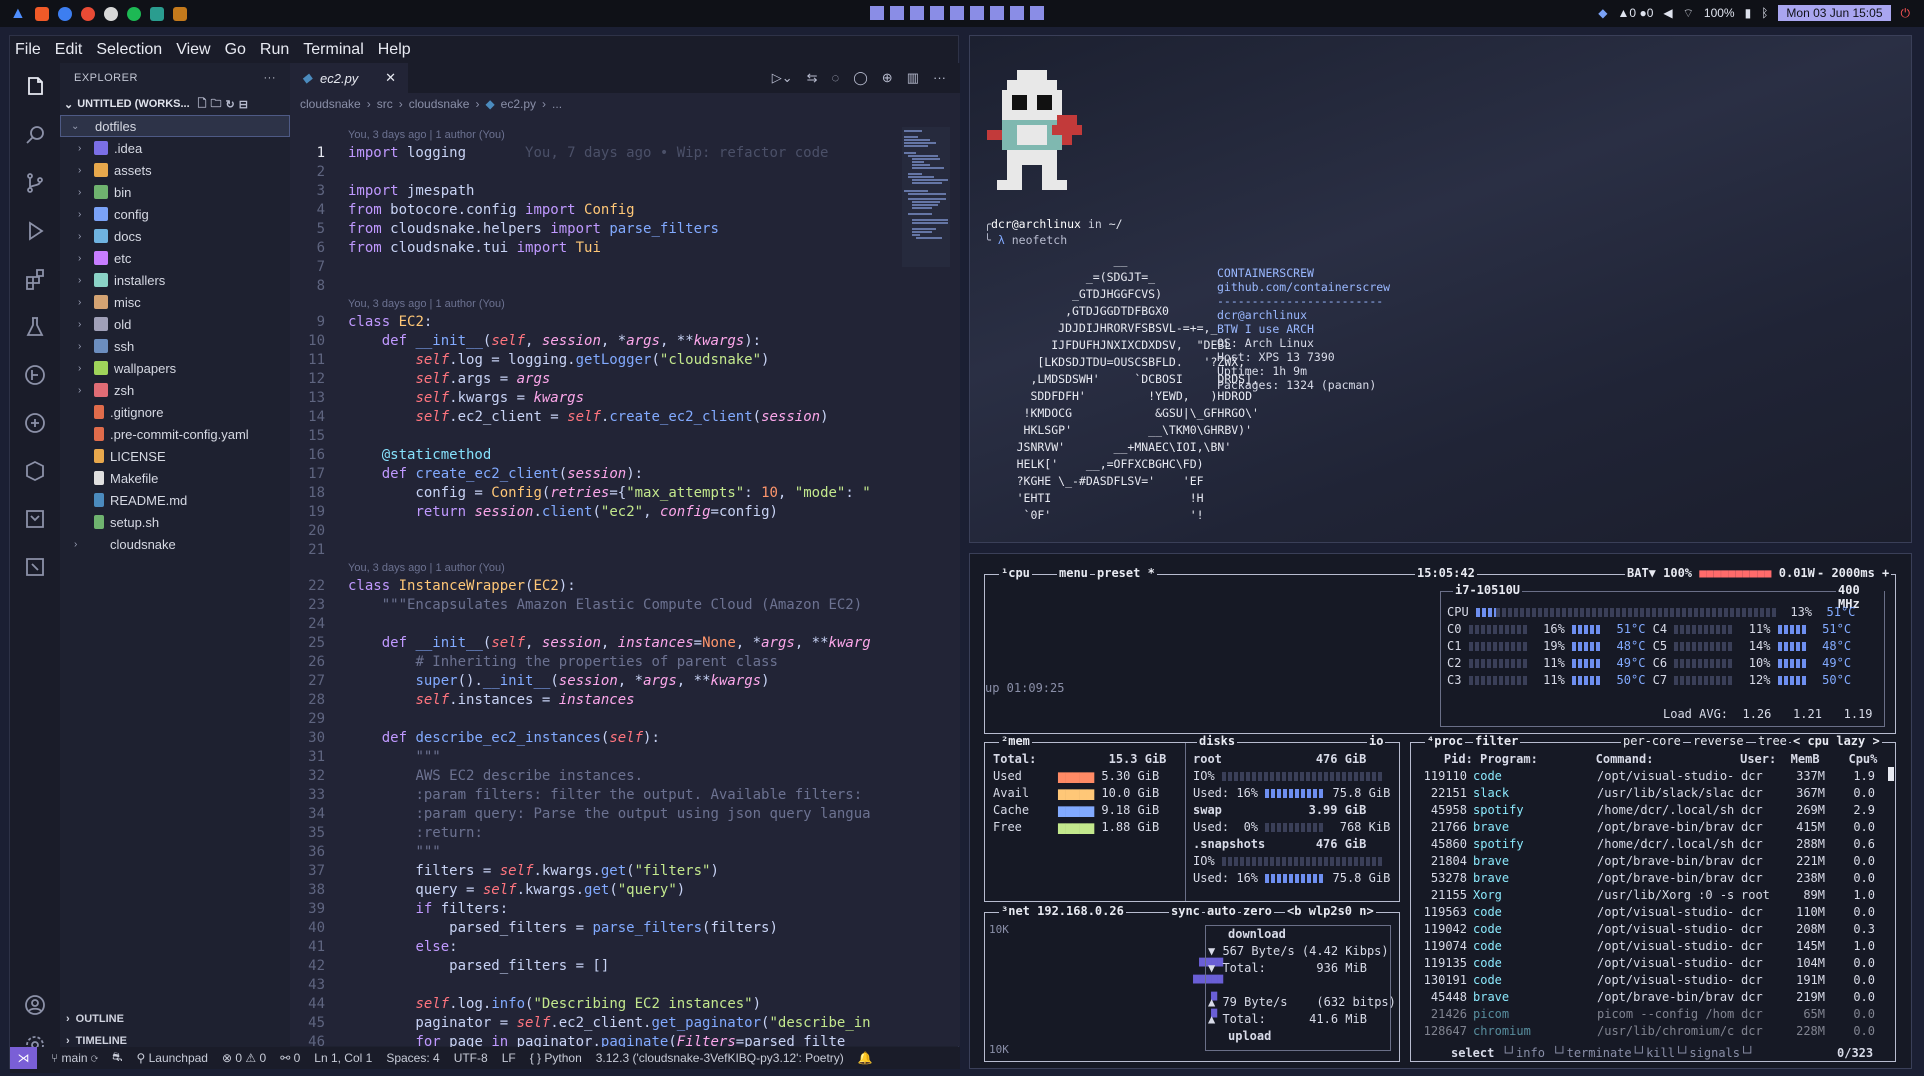  What do you see at coordinates (193, 50) in the screenshot?
I see `menu-view: View` at bounding box center [193, 50].